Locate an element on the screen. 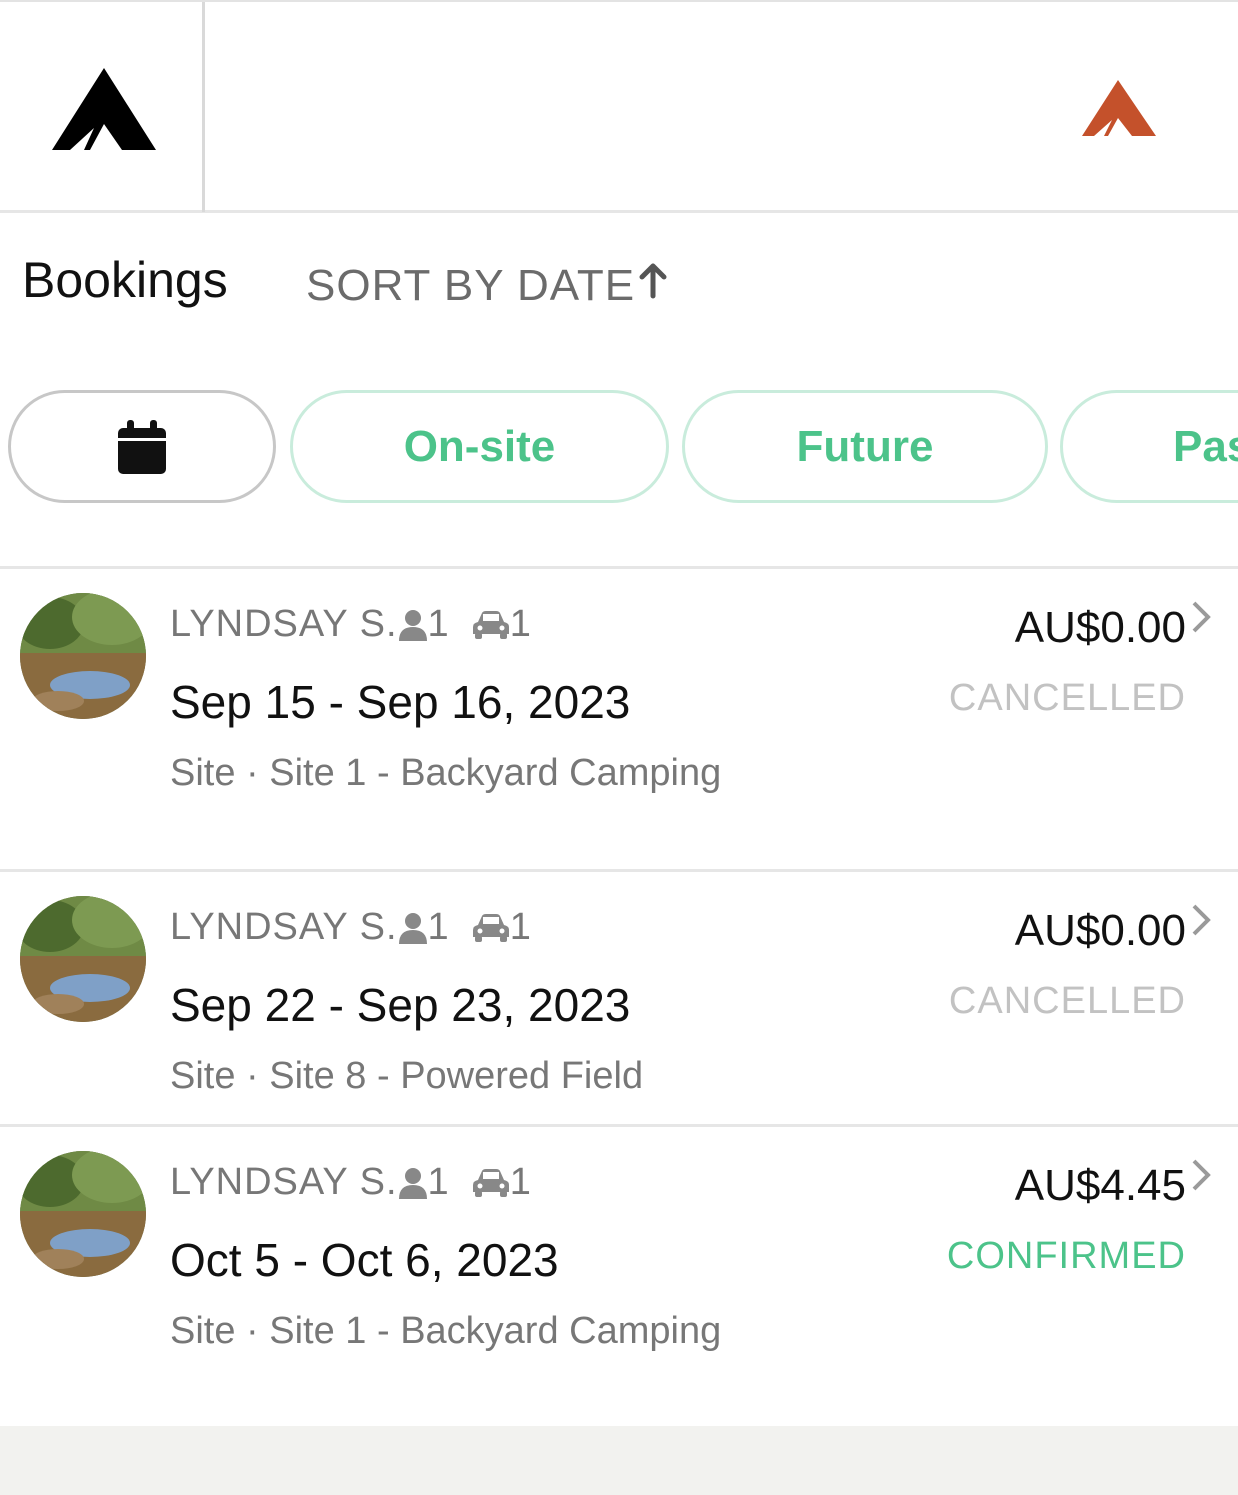 Image resolution: width=1238 pixels, height=1495 pixels. tab-past: Pas is located at coordinates (1149, 446).